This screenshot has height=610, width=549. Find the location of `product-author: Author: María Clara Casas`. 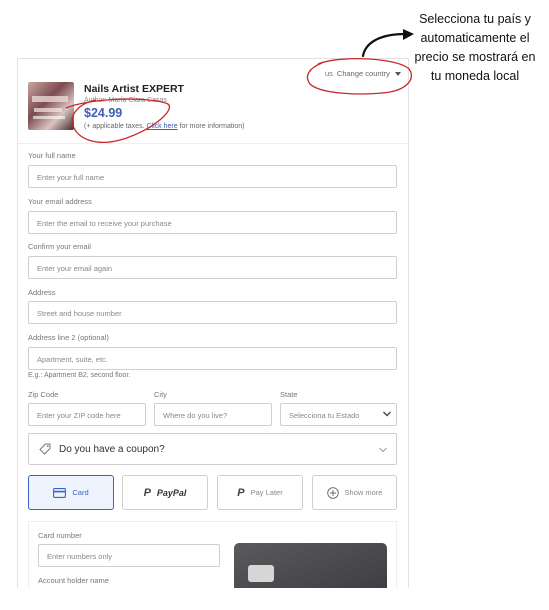

product-author: Author: María Clara Casas is located at coordinates (125, 100).